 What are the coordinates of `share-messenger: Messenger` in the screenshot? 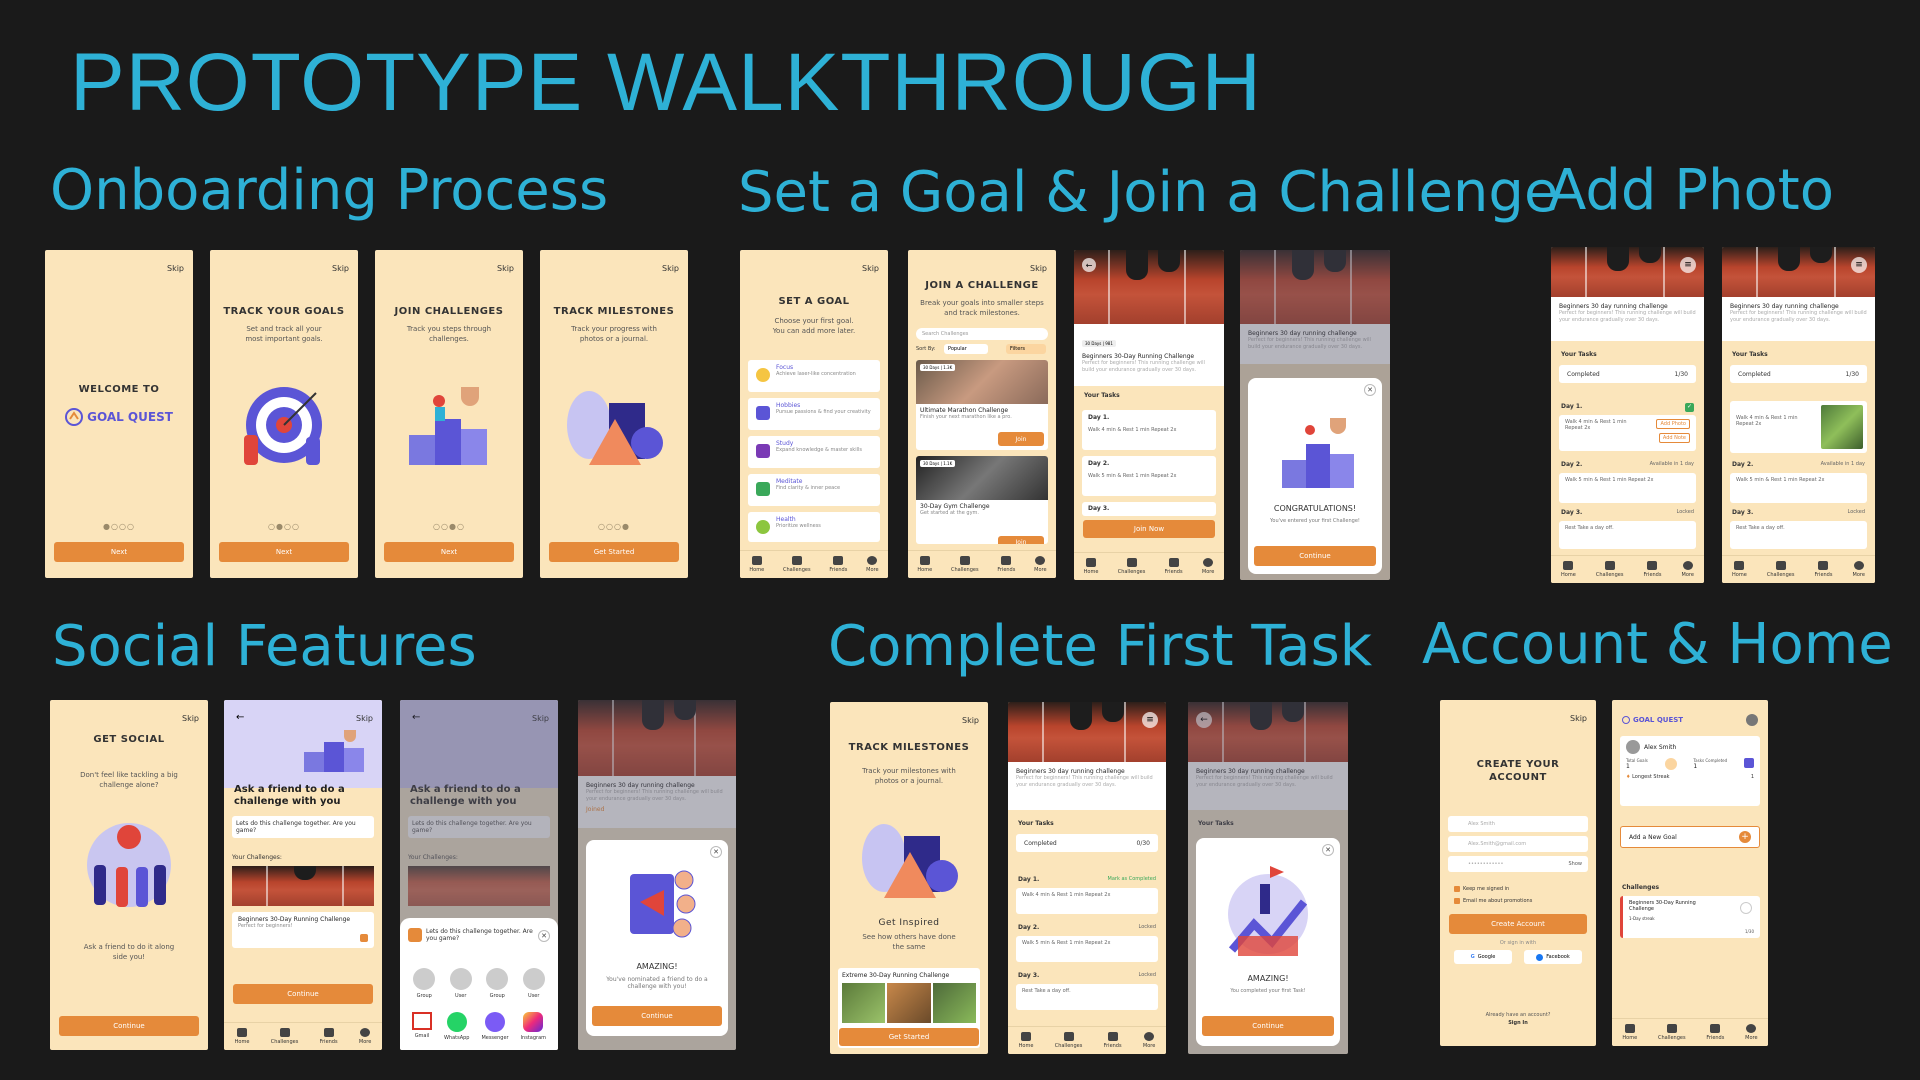 It's located at (495, 1026).